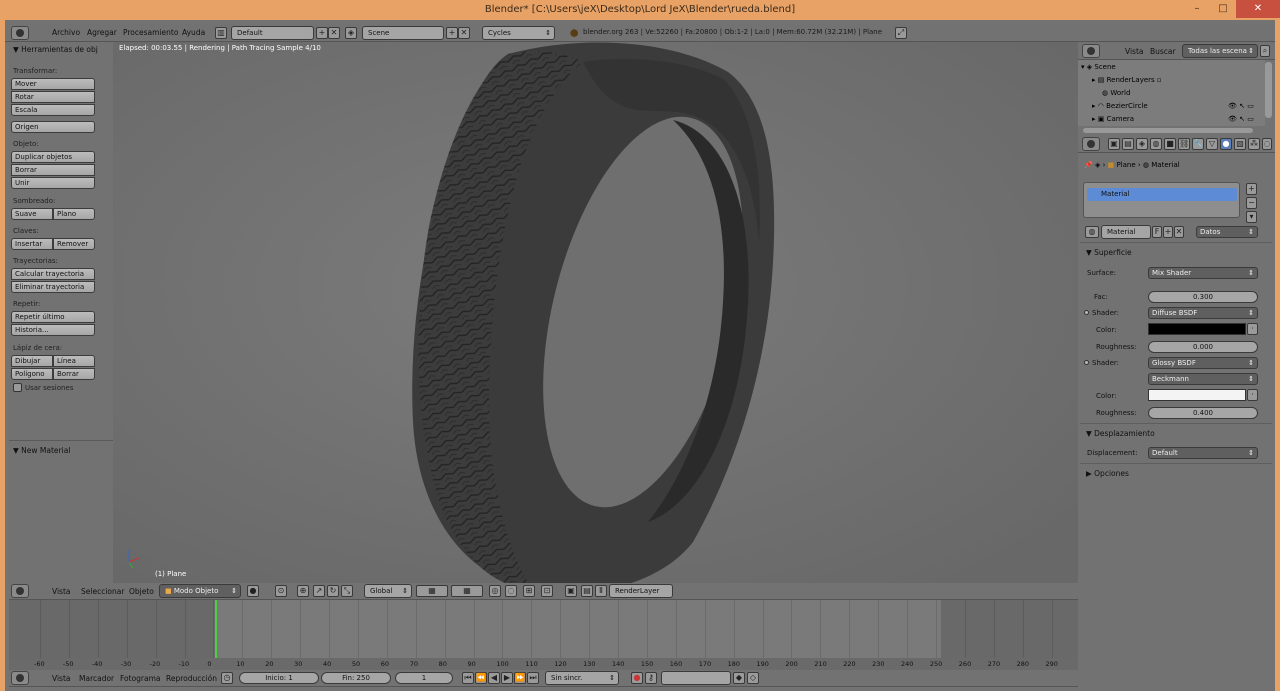  What do you see at coordinates (272, 33) in the screenshot?
I see `layout-field: Default` at bounding box center [272, 33].